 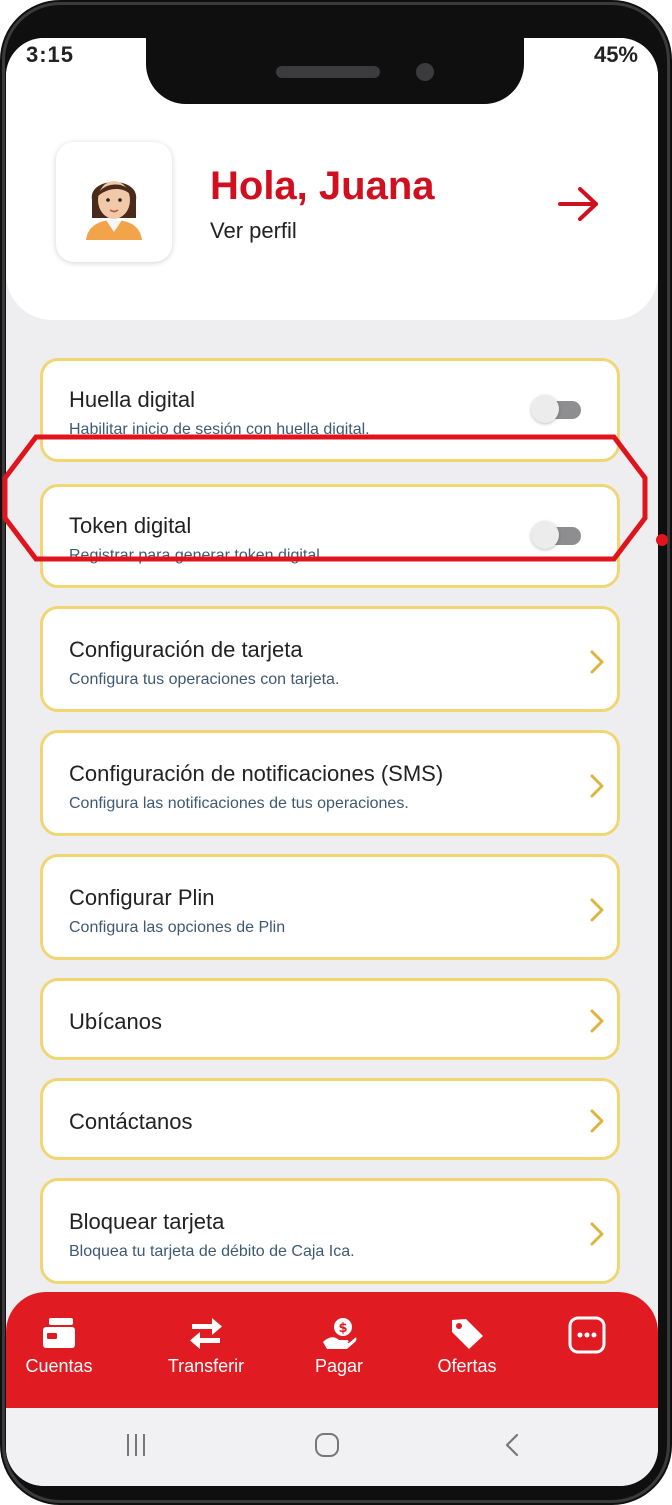 I want to click on status-time: 3:15, so click(x=50, y=54).